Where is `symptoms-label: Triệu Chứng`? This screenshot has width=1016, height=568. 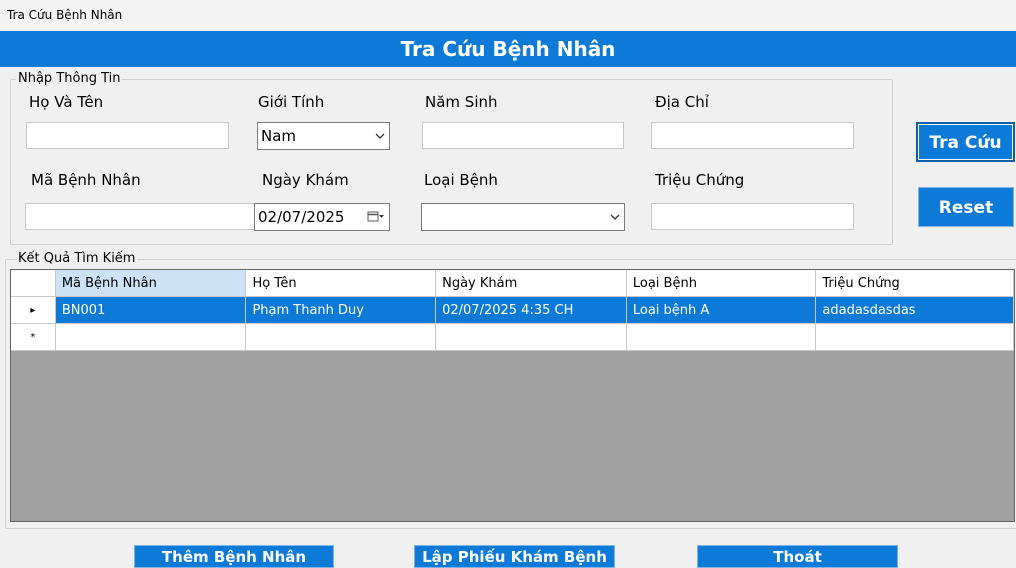
symptoms-label: Triệu Chứng is located at coordinates (700, 180).